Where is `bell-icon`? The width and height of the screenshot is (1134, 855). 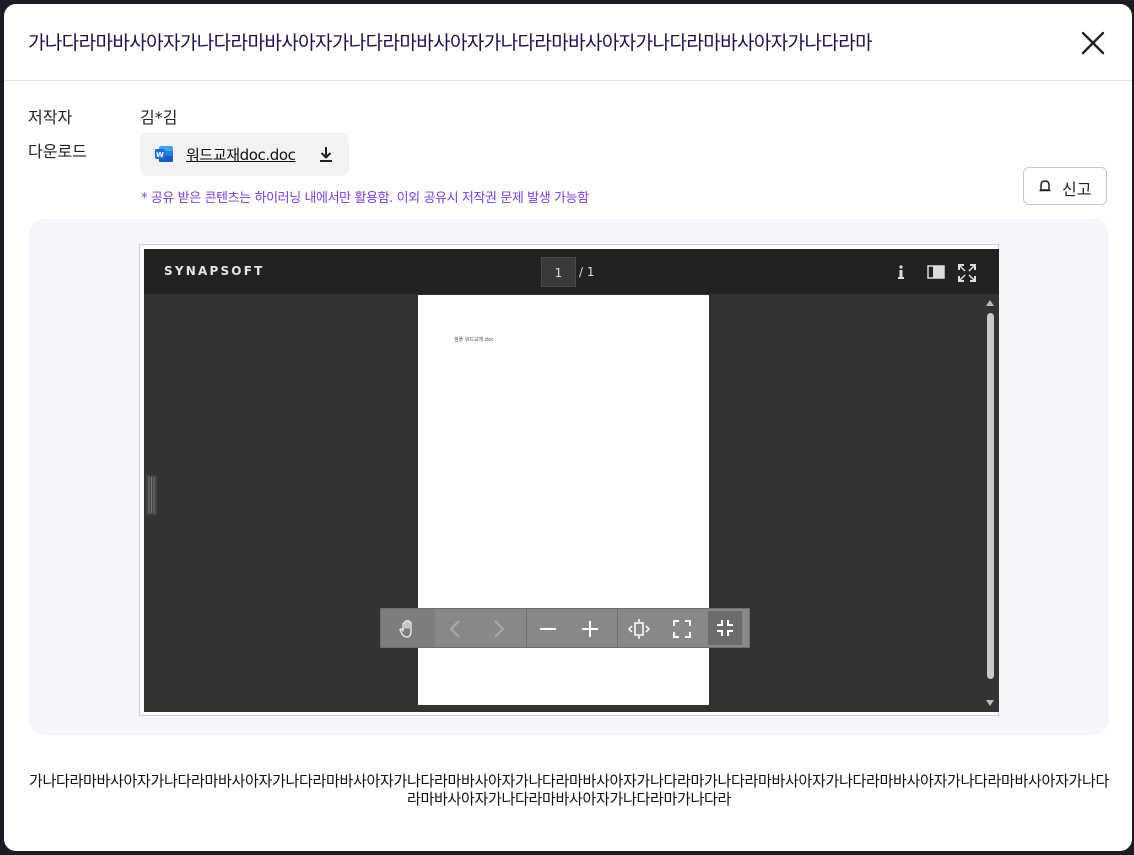
bell-icon is located at coordinates (1045, 186).